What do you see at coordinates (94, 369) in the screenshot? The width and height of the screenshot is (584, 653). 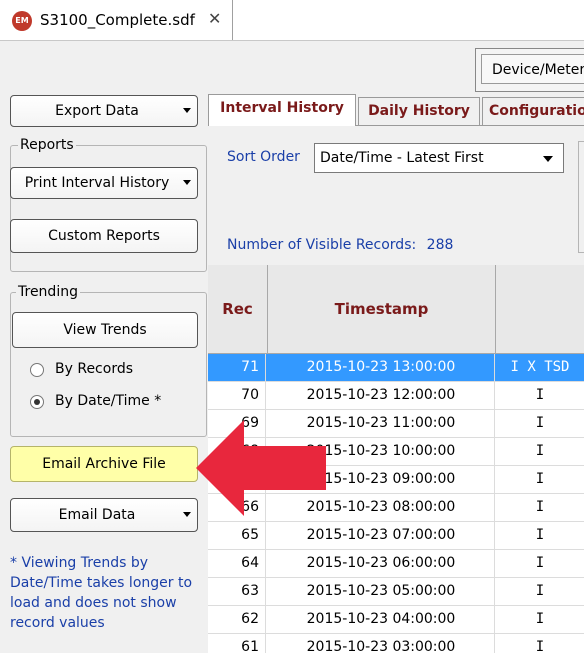 I see `by-records-label: By Records` at bounding box center [94, 369].